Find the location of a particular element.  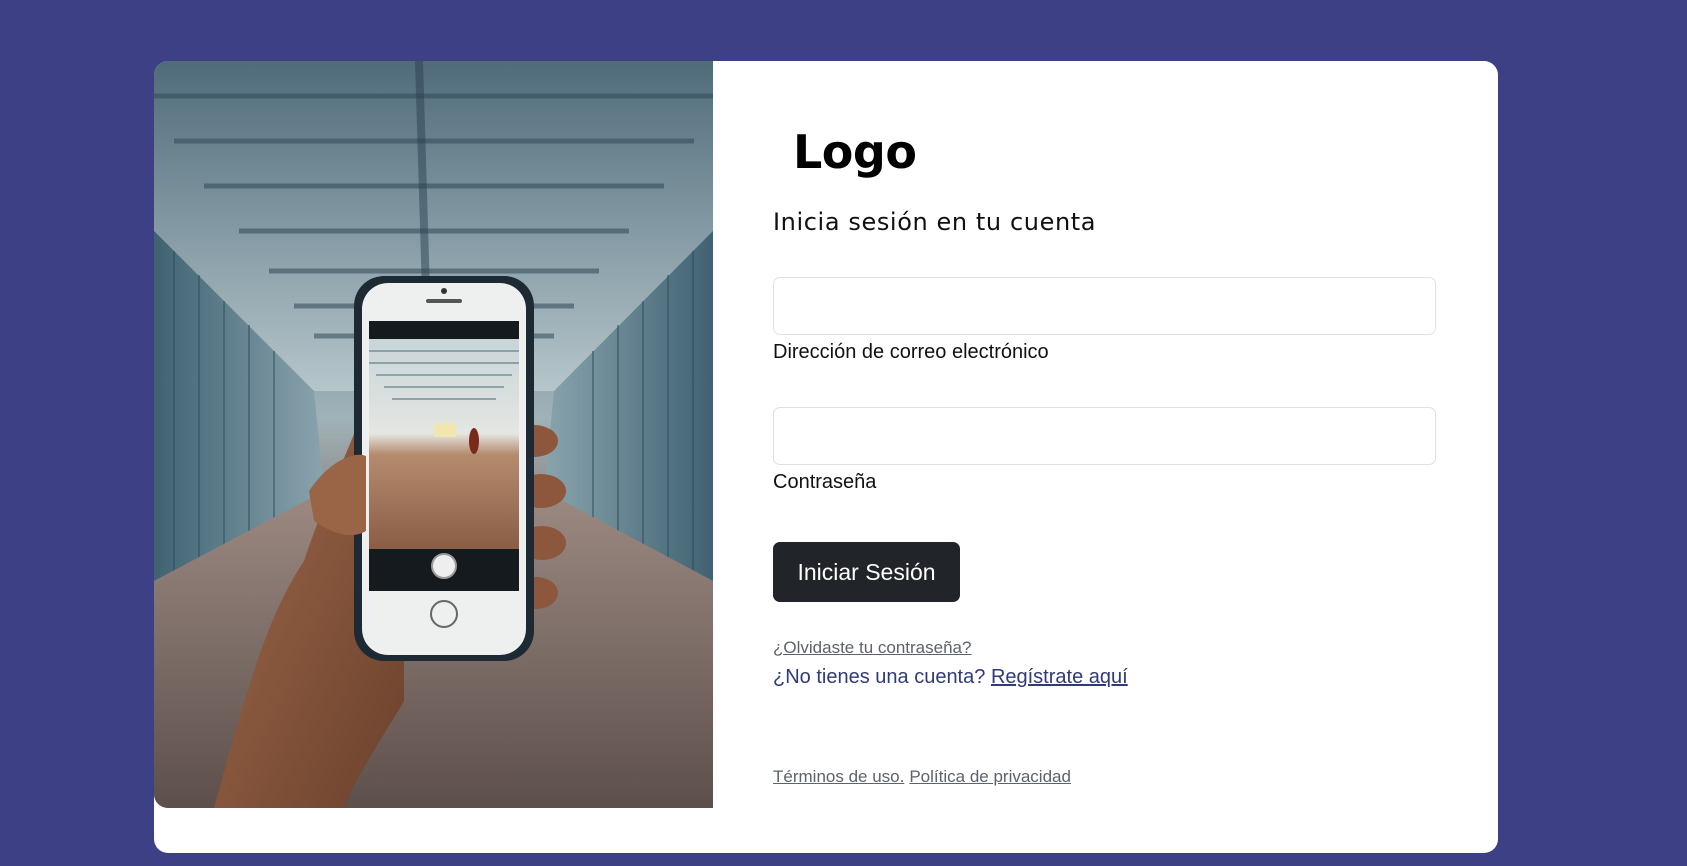

privacy-link: Política de privacidad is located at coordinates (990, 776).